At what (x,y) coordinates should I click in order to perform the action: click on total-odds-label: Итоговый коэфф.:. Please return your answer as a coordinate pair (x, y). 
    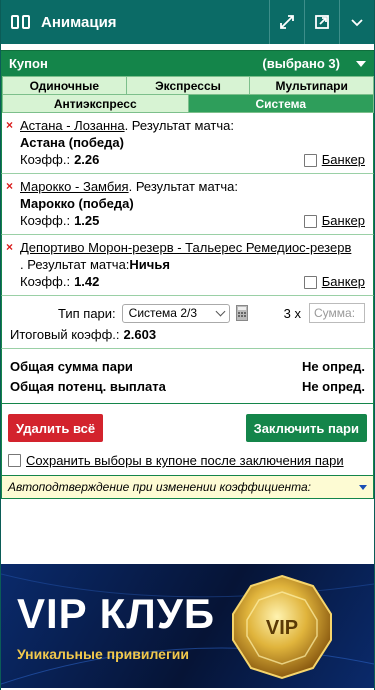
    Looking at the image, I should click on (65, 334).